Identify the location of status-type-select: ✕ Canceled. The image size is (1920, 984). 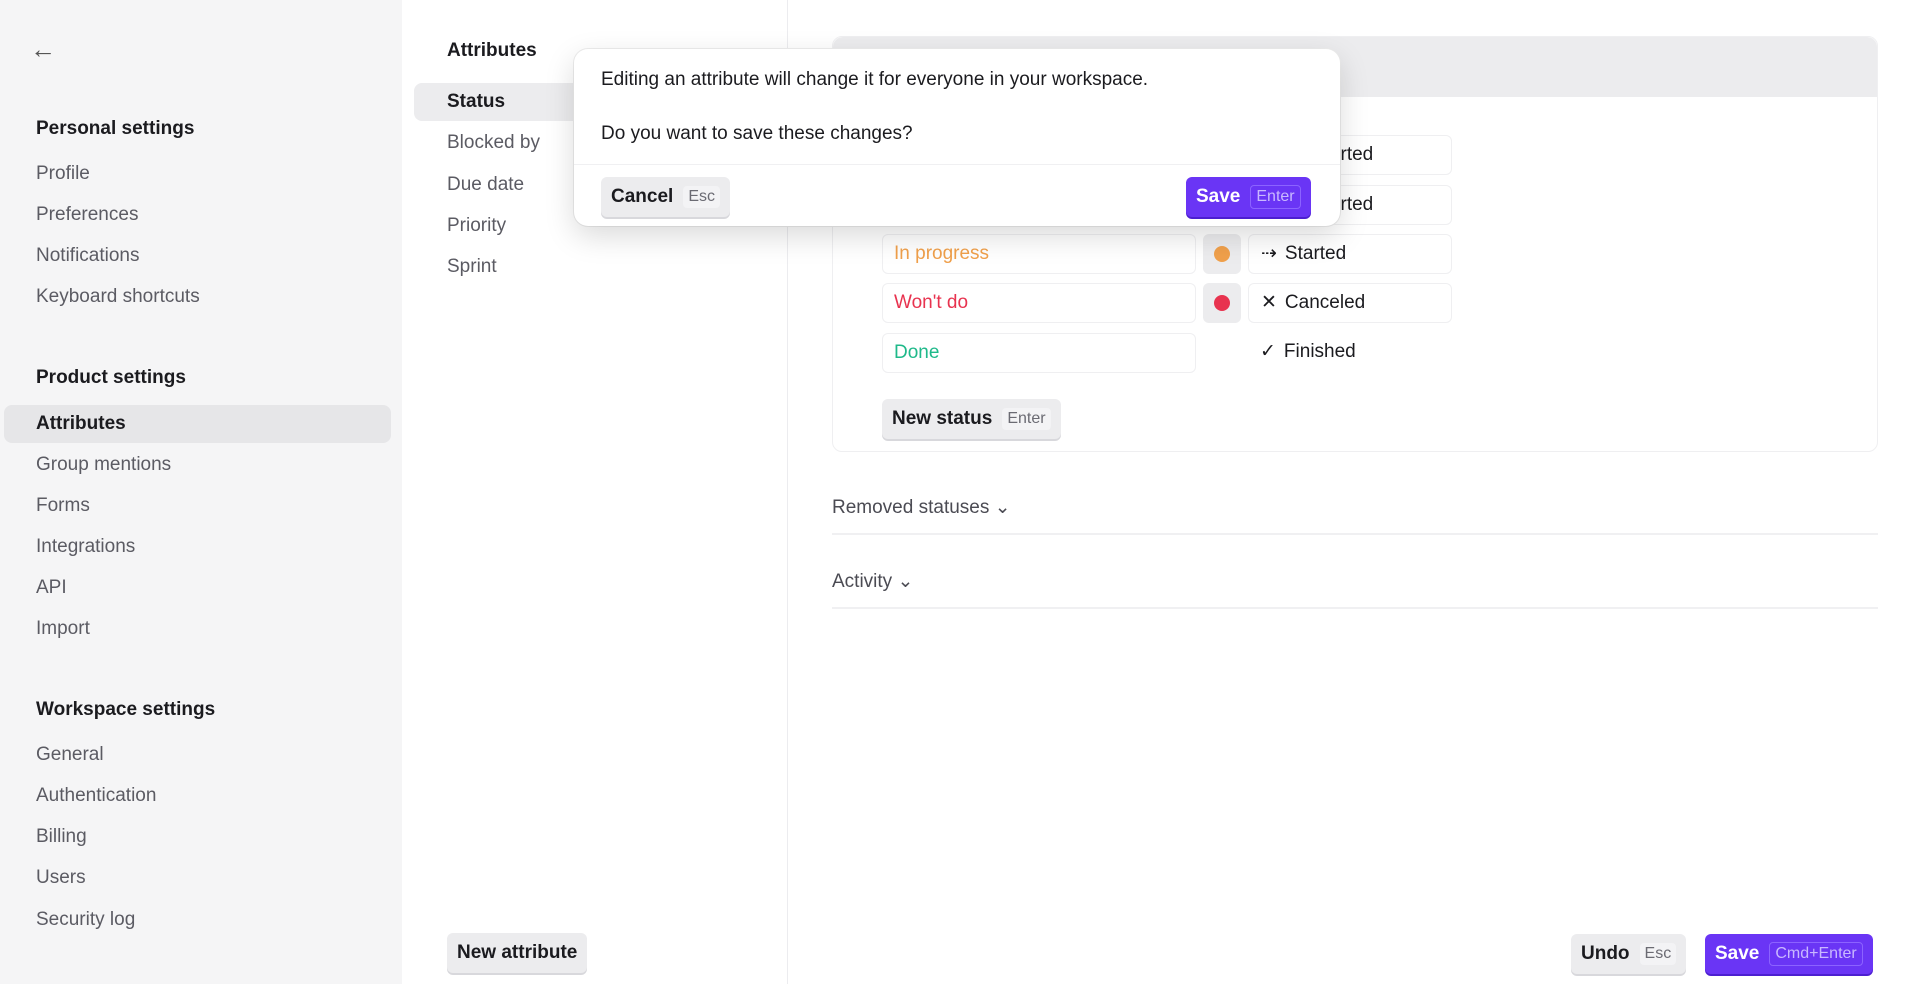
(1350, 303).